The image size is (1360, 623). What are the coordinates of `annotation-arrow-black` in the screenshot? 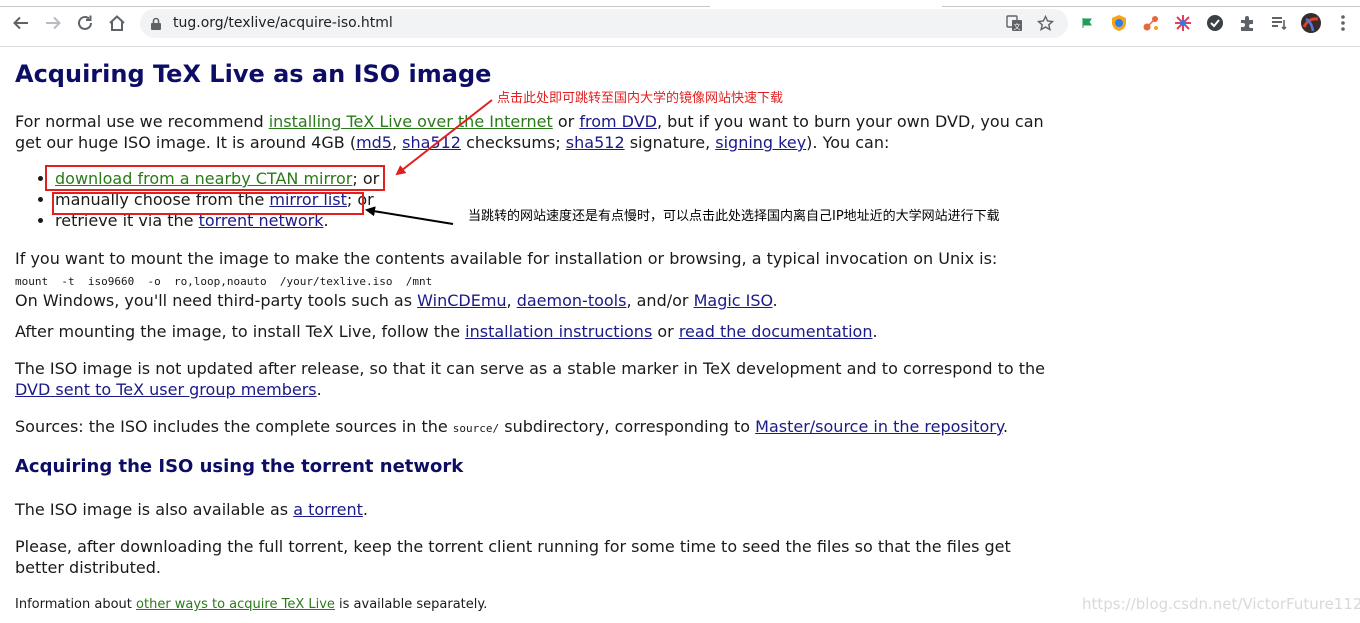 It's located at (409, 215).